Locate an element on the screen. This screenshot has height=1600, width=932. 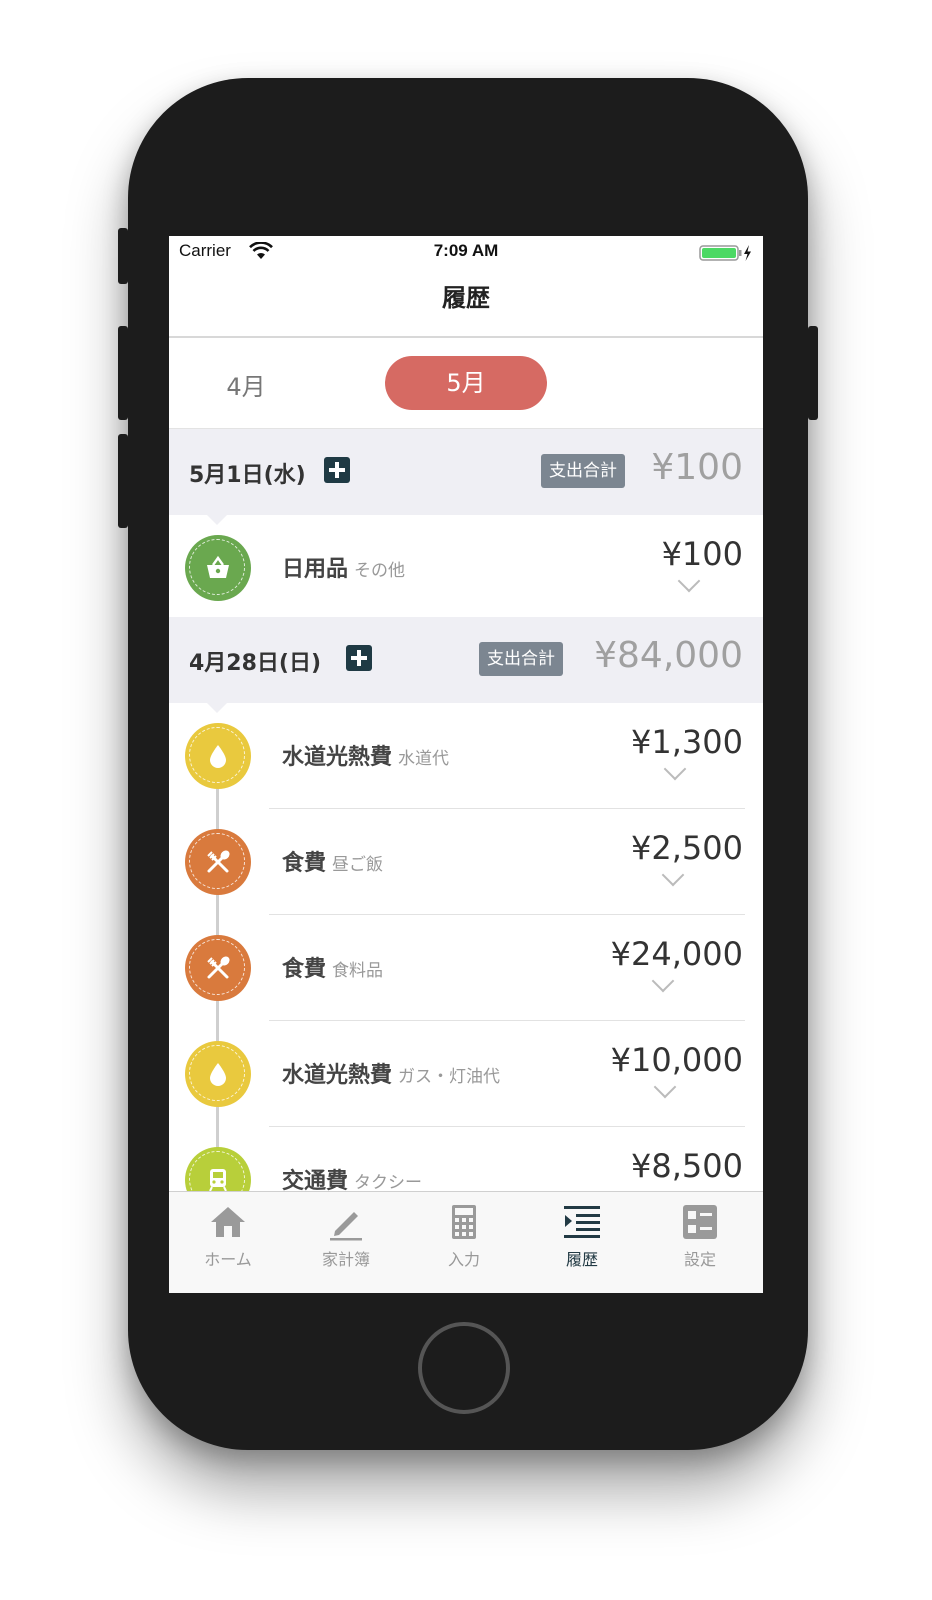
day-header: 4月28日(日) 支出合計 ¥84,000 is located at coordinates (466, 660).